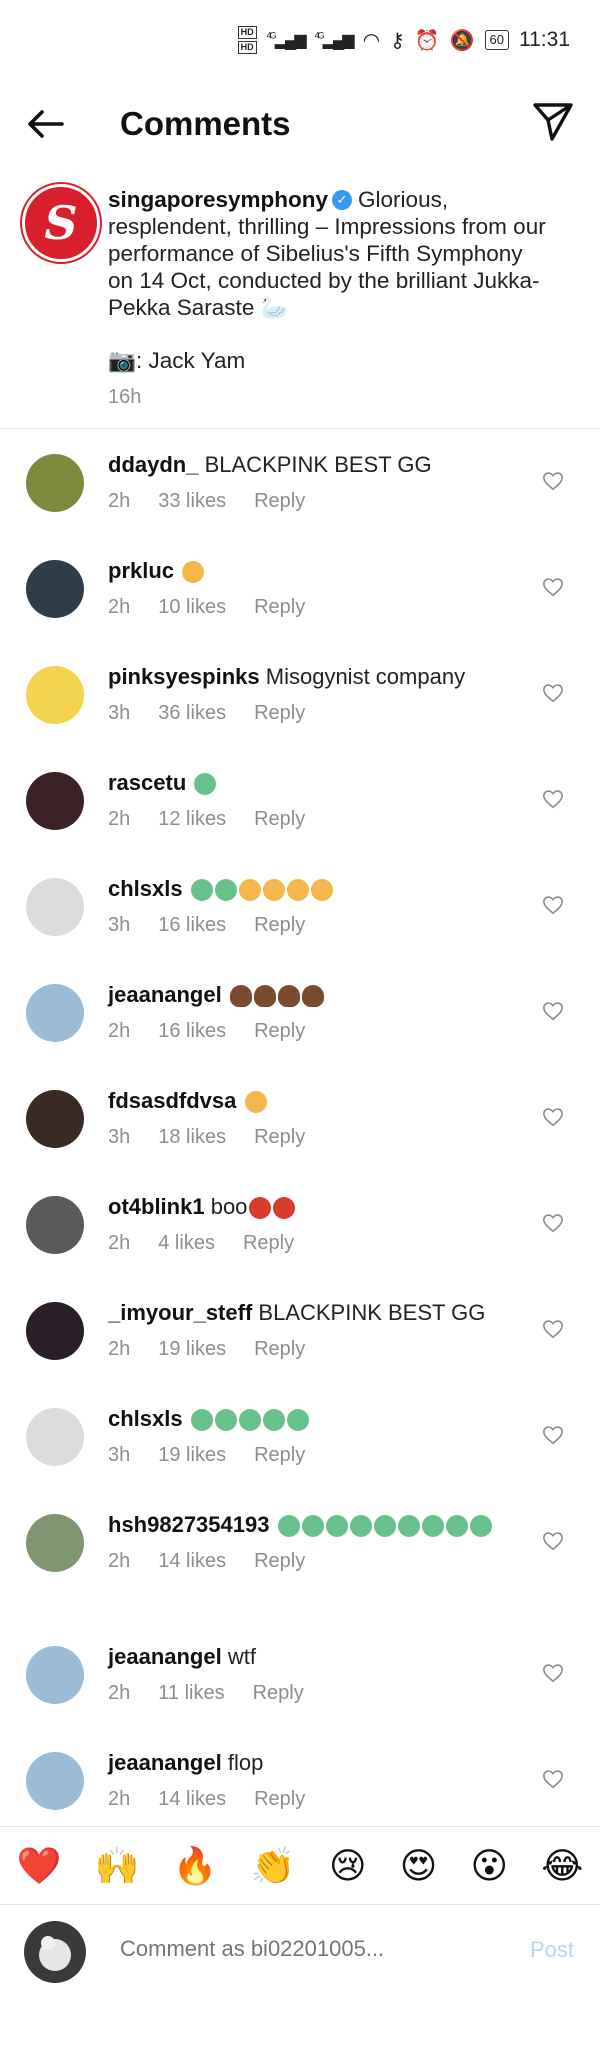 The image size is (600, 2055). I want to click on heart-eyes-emoji-icon: 😍, so click(419, 1866).